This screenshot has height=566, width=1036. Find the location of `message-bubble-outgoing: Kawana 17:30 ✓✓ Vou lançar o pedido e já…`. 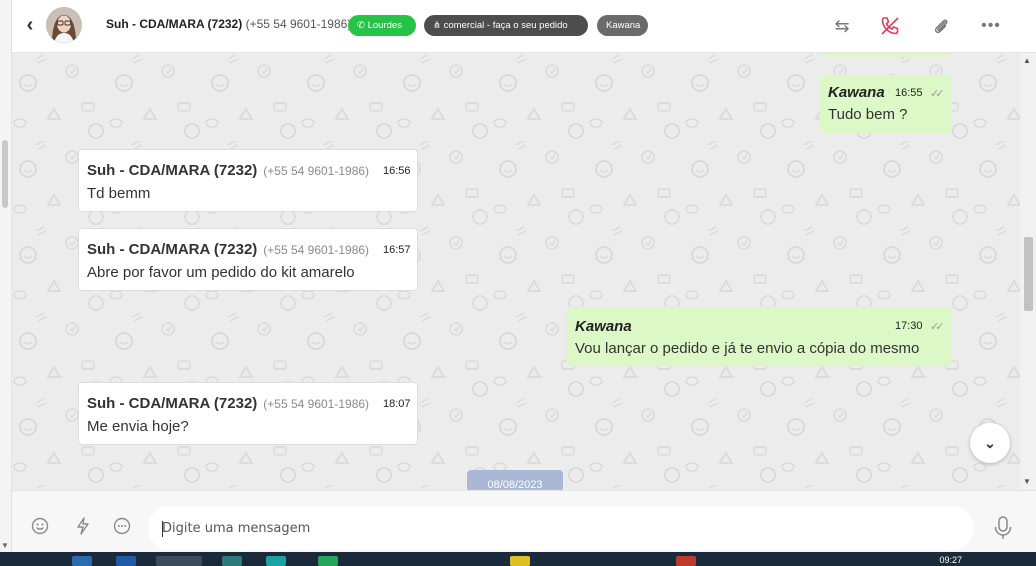

message-bubble-outgoing: Kawana 17:30 ✓✓ Vou lançar o pedido e já… is located at coordinates (759, 336).